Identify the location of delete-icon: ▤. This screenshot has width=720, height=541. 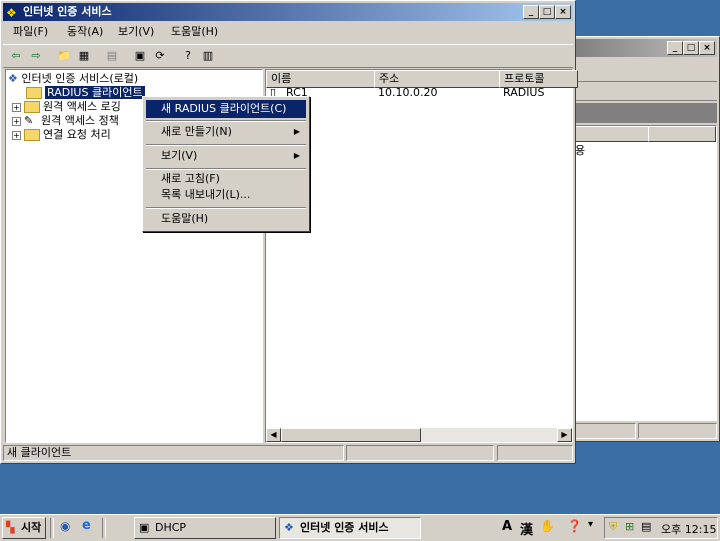
(112, 56).